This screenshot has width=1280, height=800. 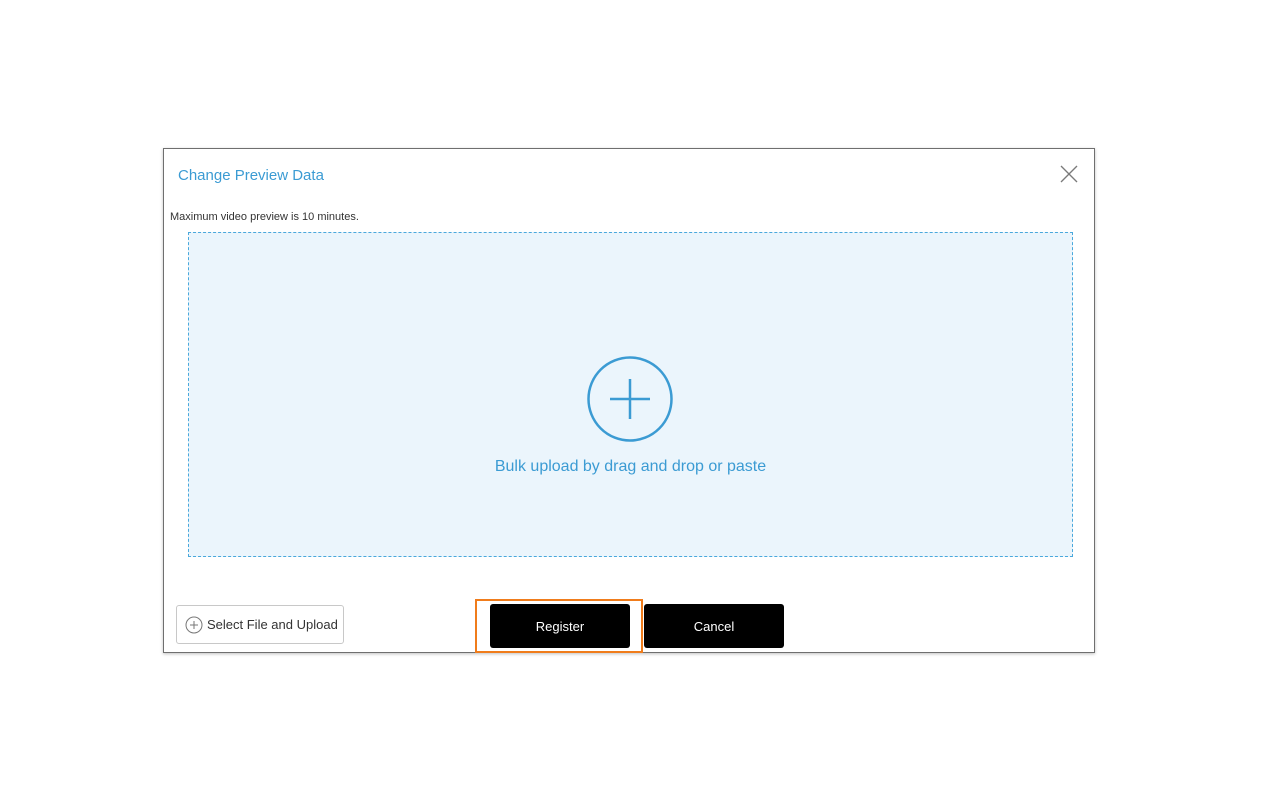 I want to click on dropzone-instructions: Bulk upload by drag and drop or paste, so click(x=630, y=466).